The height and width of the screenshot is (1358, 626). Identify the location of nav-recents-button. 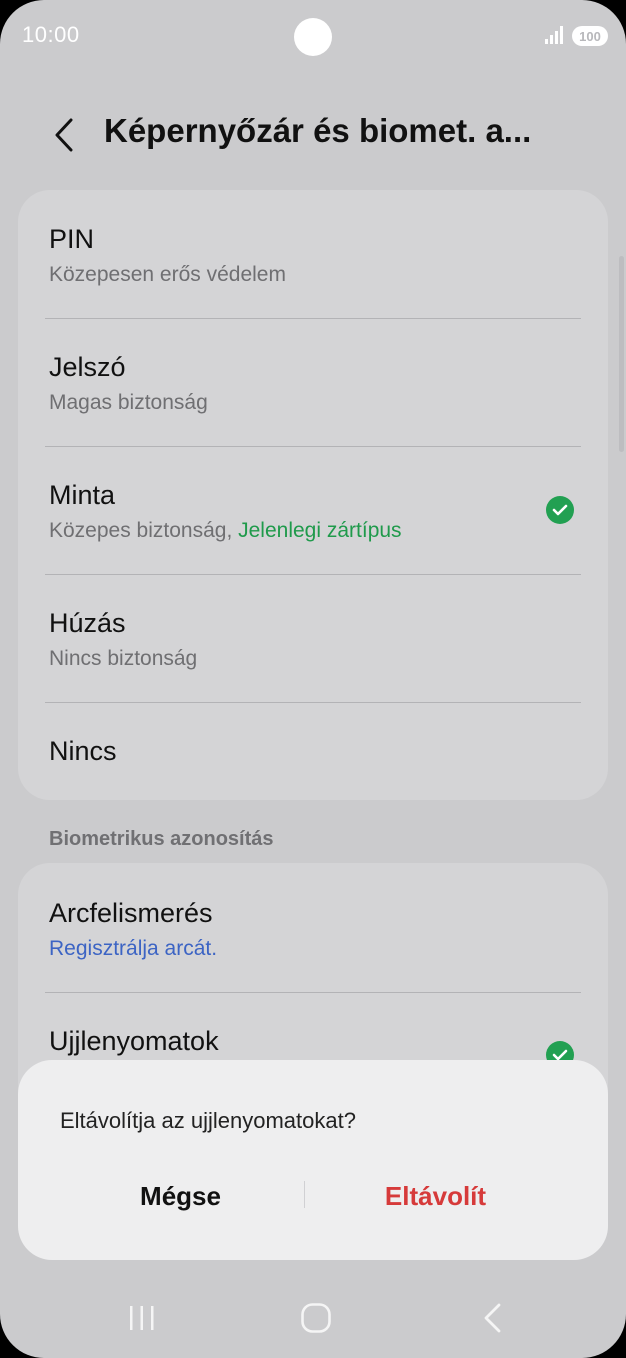
(142, 1317).